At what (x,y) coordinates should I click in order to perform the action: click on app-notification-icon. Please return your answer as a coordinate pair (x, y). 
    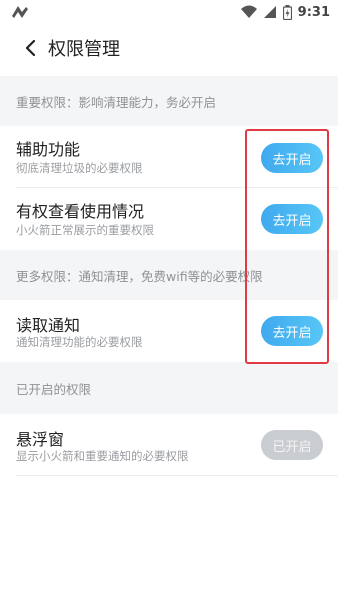
    Looking at the image, I should click on (20, 12).